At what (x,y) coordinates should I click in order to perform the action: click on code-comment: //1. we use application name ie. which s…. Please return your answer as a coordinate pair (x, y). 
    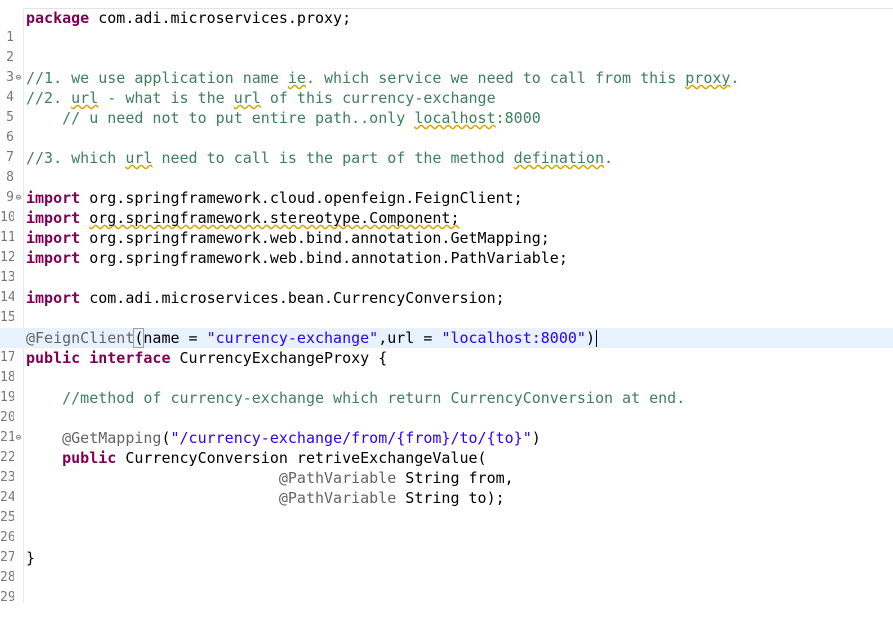
    Looking at the image, I should click on (382, 78).